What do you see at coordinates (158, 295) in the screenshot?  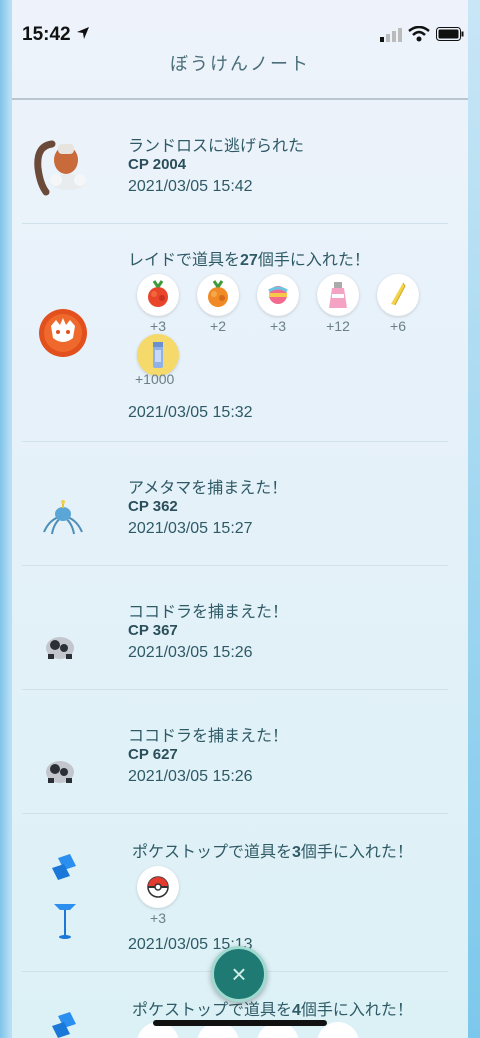 I see `razz-berry-icon` at bounding box center [158, 295].